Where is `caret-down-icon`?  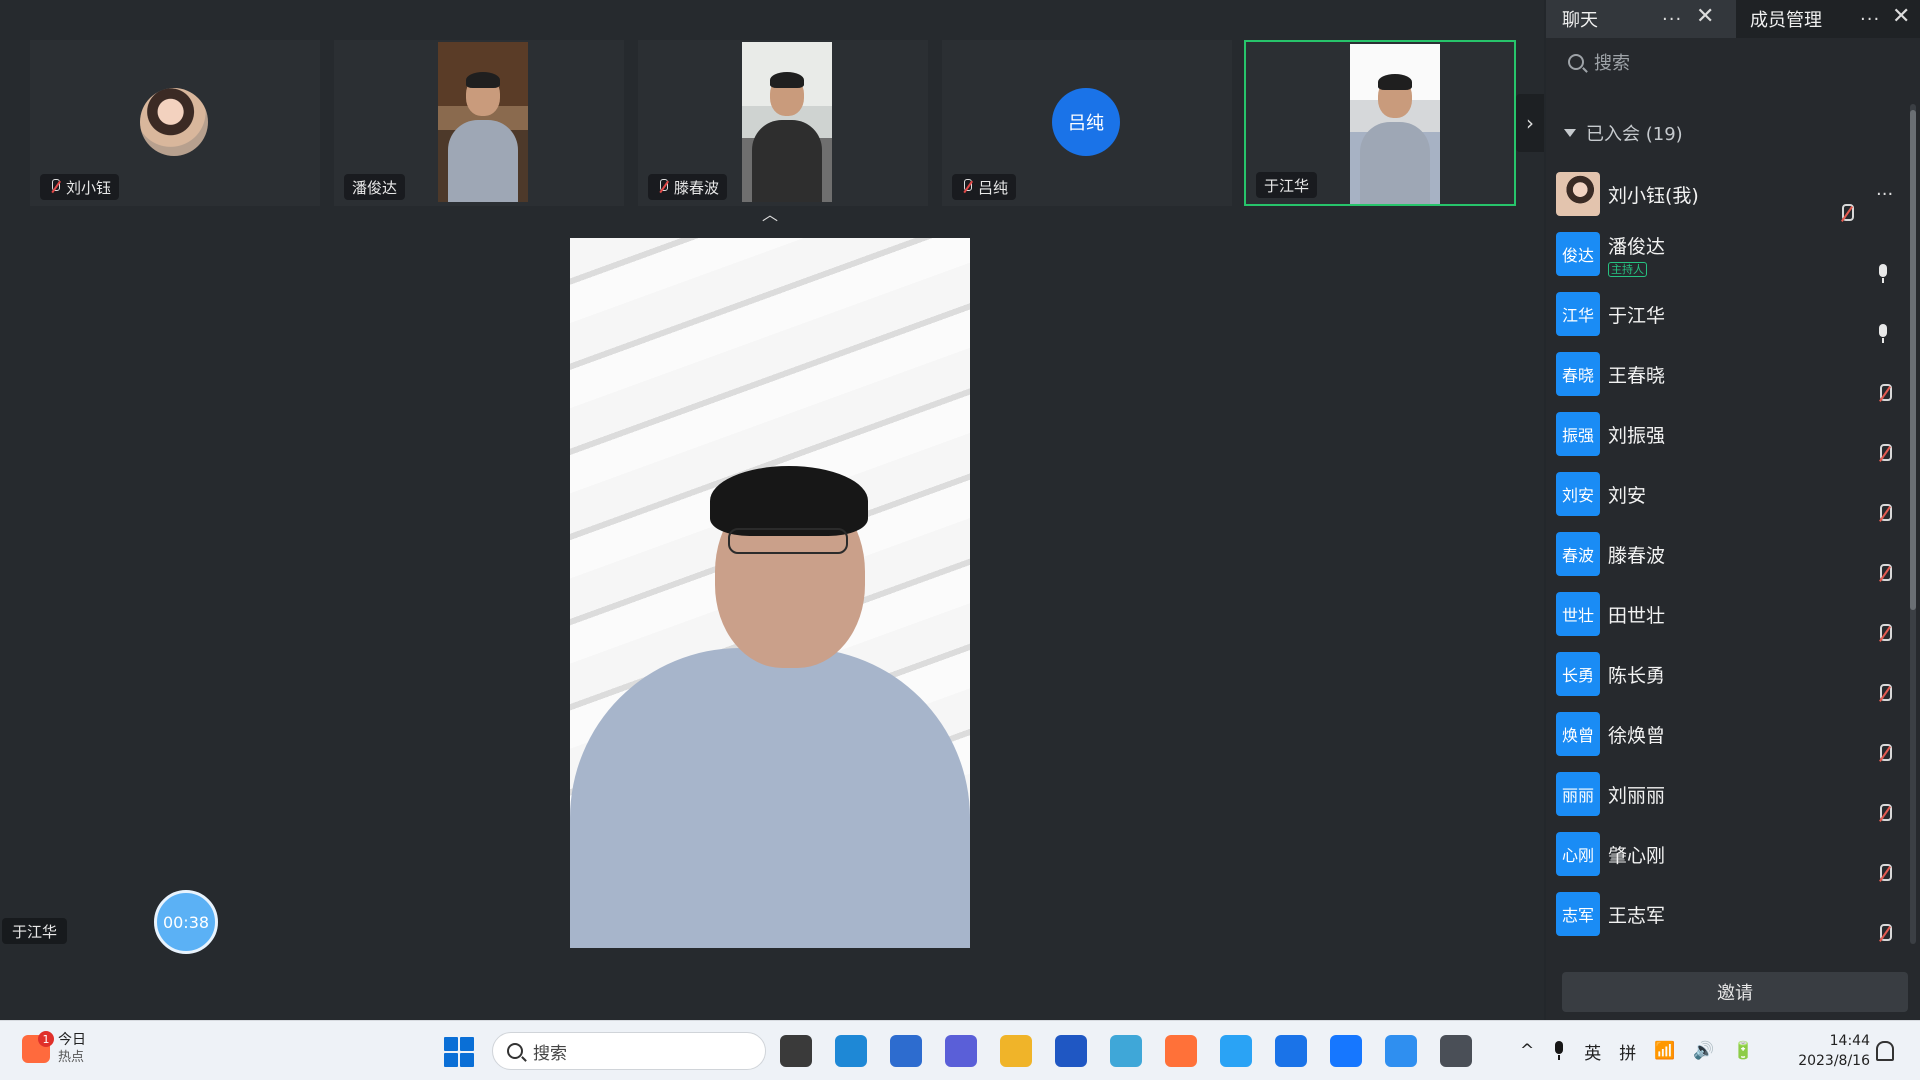
caret-down-icon is located at coordinates (1570, 133).